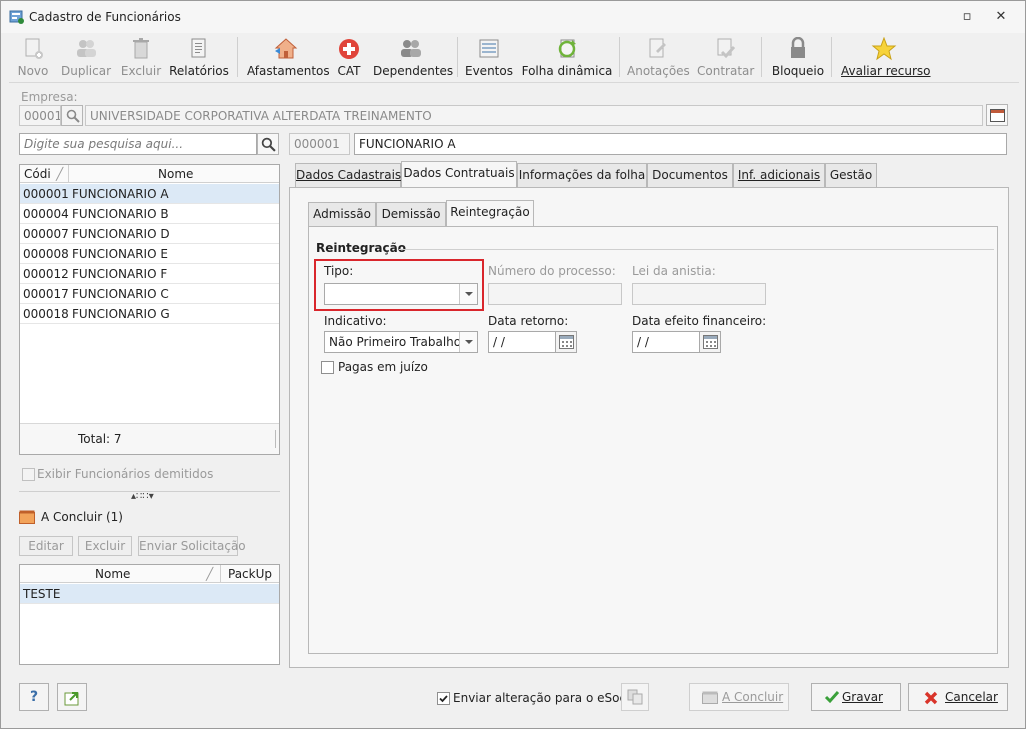 This screenshot has height=729, width=1026. Describe the element at coordinates (34, 48) in the screenshot. I see `new-icon` at that location.